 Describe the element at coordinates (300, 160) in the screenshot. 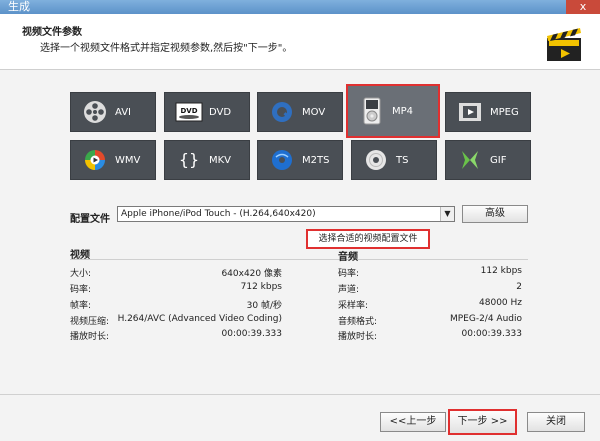

I see `format-m2ts-button: M2TS` at that location.